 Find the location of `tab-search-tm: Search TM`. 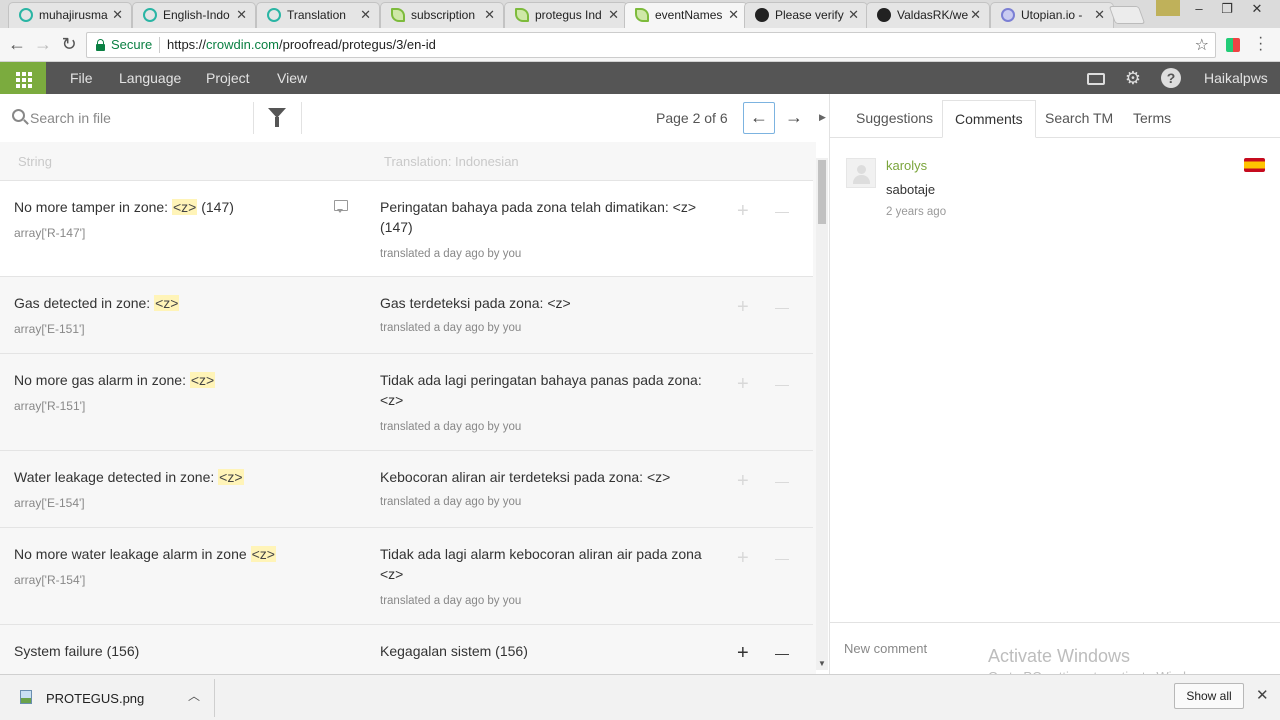

tab-search-tm: Search TM is located at coordinates (1079, 119).